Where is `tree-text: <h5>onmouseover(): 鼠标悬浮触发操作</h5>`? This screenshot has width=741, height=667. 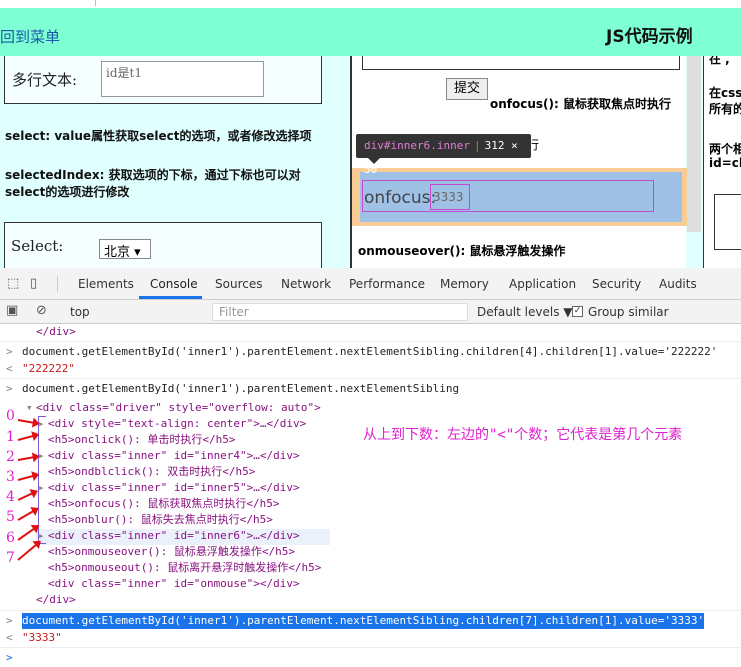 tree-text: <h5>onmouseover(): 鼠标悬浮触发操作</h5> is located at coordinates (171, 552).